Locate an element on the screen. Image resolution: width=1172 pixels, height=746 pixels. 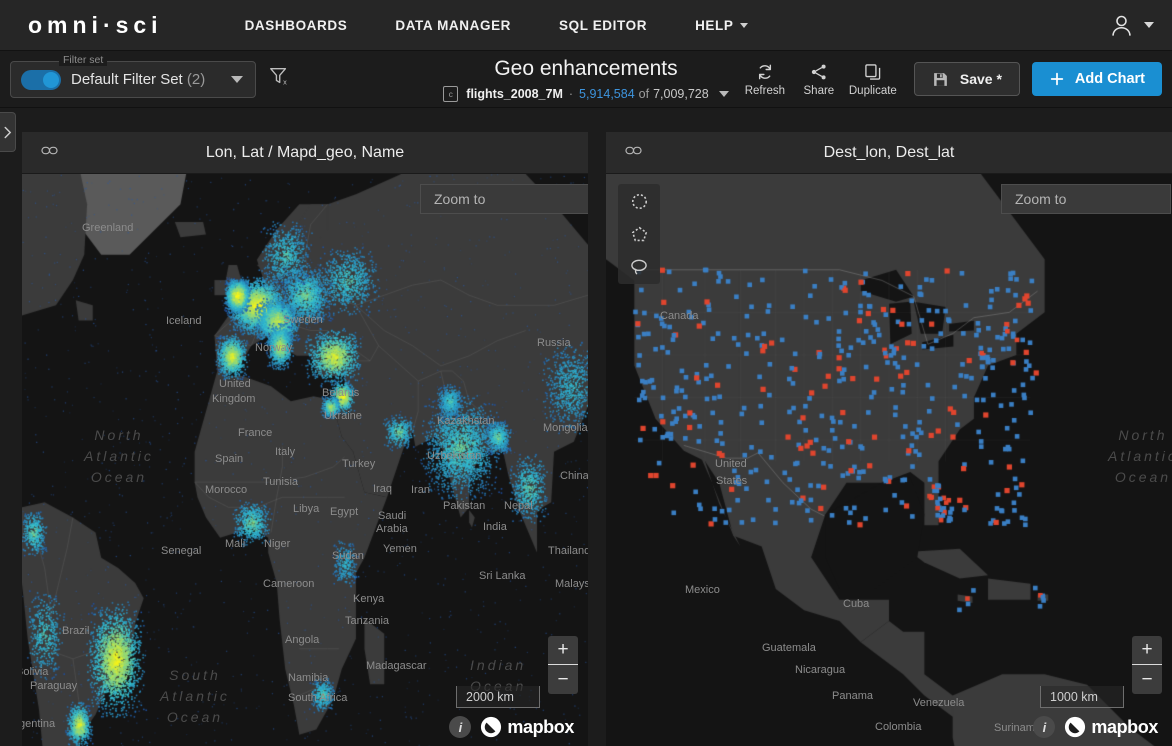
tool-label: Share is located at coordinates (819, 90).